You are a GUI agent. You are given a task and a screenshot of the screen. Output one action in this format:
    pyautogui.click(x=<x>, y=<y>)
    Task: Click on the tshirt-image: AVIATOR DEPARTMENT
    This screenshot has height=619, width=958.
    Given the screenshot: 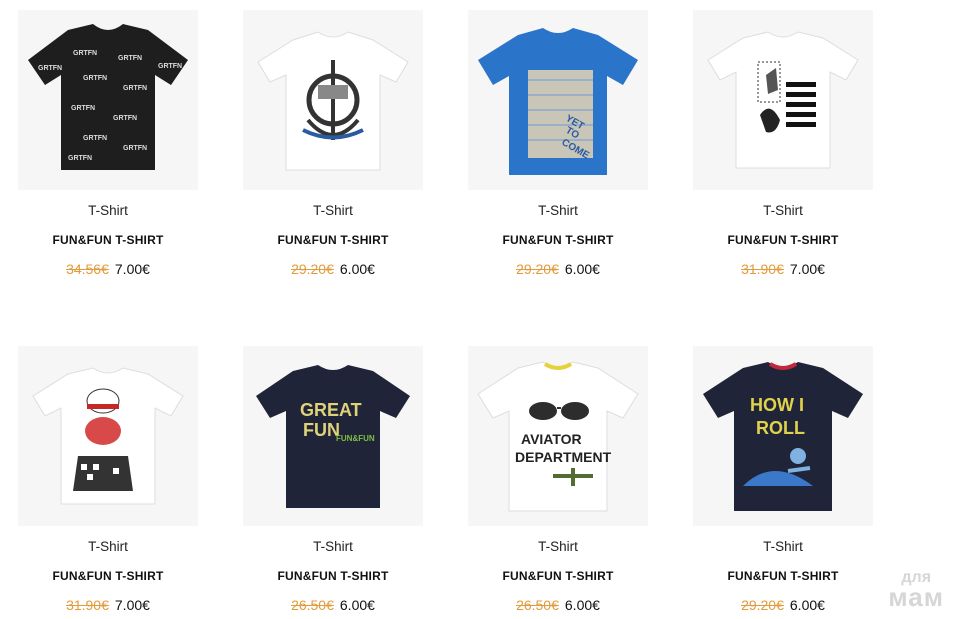 What is the action you would take?
    pyautogui.click(x=558, y=436)
    